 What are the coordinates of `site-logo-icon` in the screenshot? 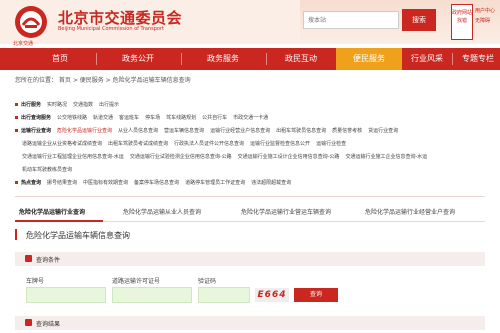 It's located at (31, 22).